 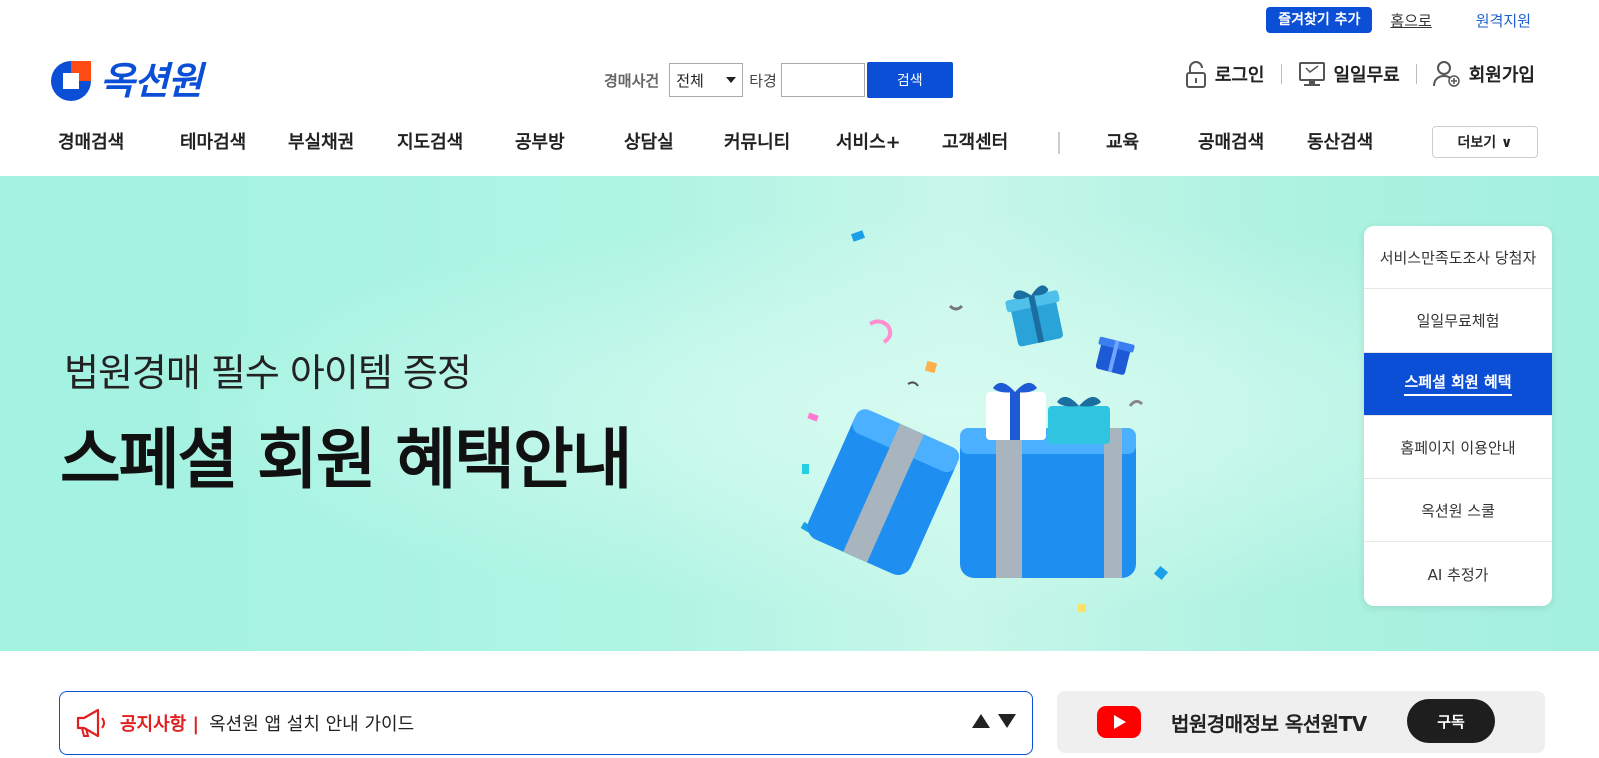 What do you see at coordinates (1311, 74) in the screenshot?
I see `monitor-icon` at bounding box center [1311, 74].